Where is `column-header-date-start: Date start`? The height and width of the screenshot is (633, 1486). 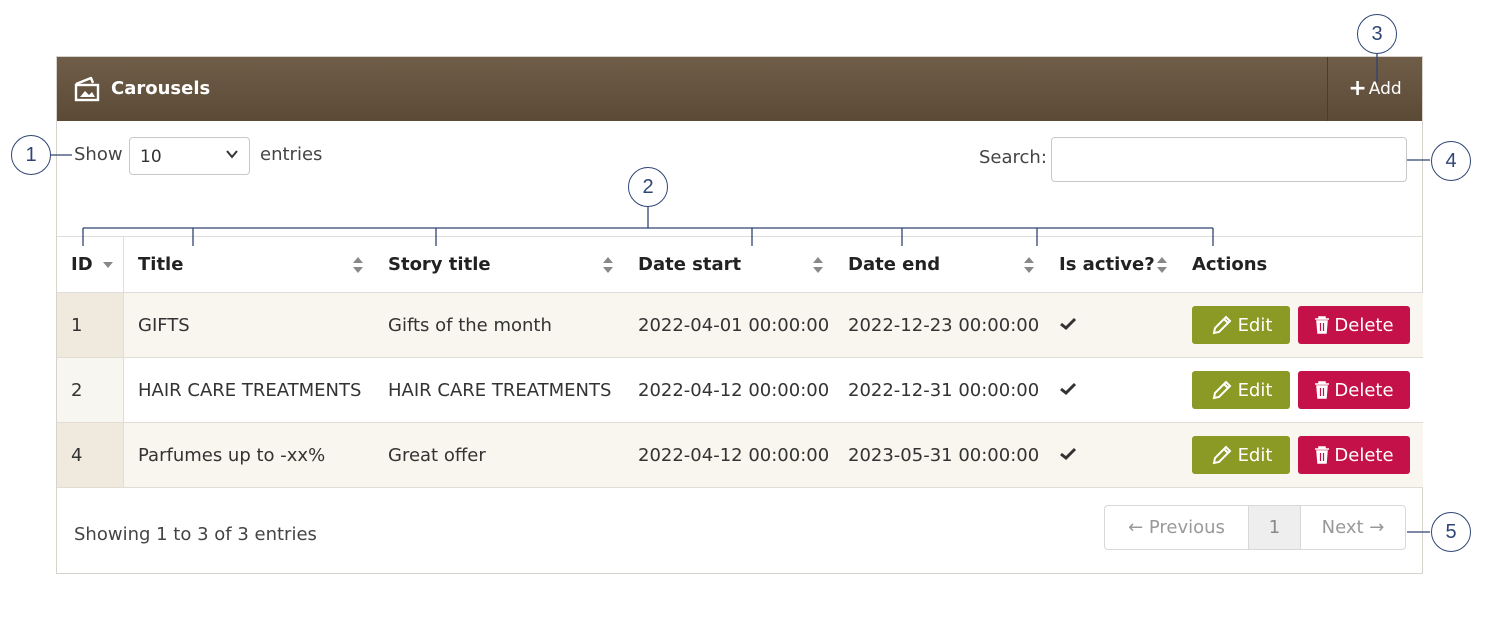 column-header-date-start: Date start is located at coordinates (729, 264).